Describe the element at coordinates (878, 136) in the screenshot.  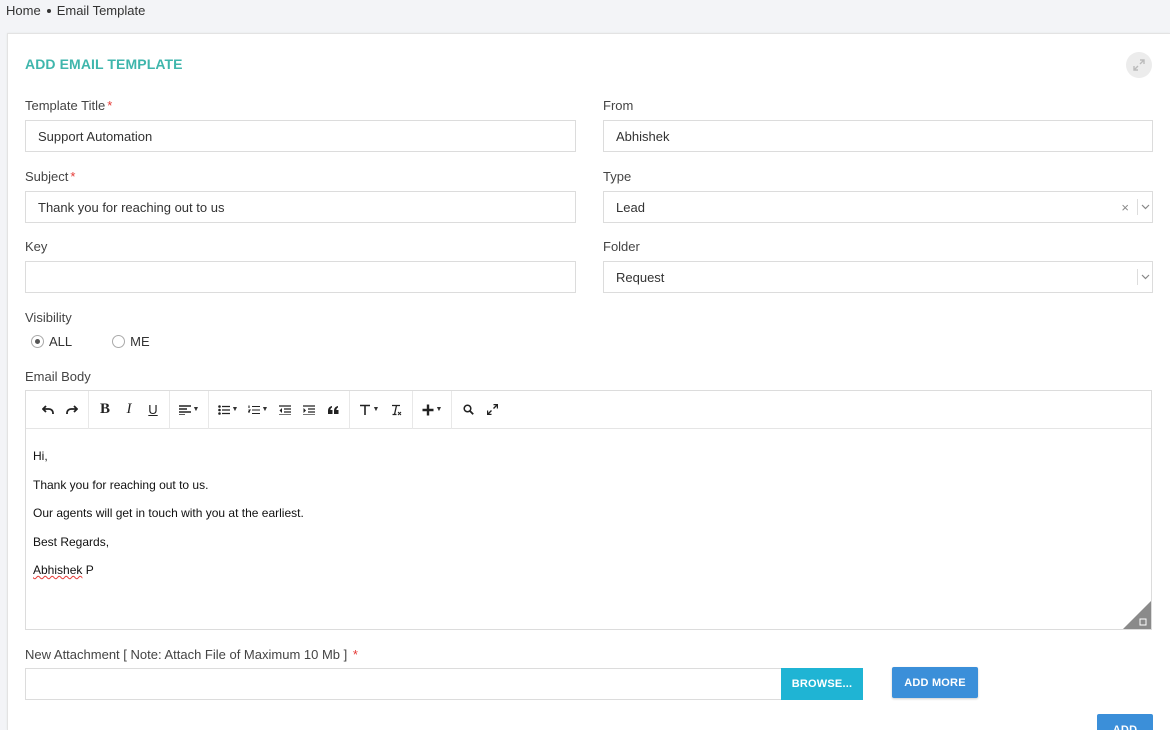
I see `from-input: Abhishek` at that location.